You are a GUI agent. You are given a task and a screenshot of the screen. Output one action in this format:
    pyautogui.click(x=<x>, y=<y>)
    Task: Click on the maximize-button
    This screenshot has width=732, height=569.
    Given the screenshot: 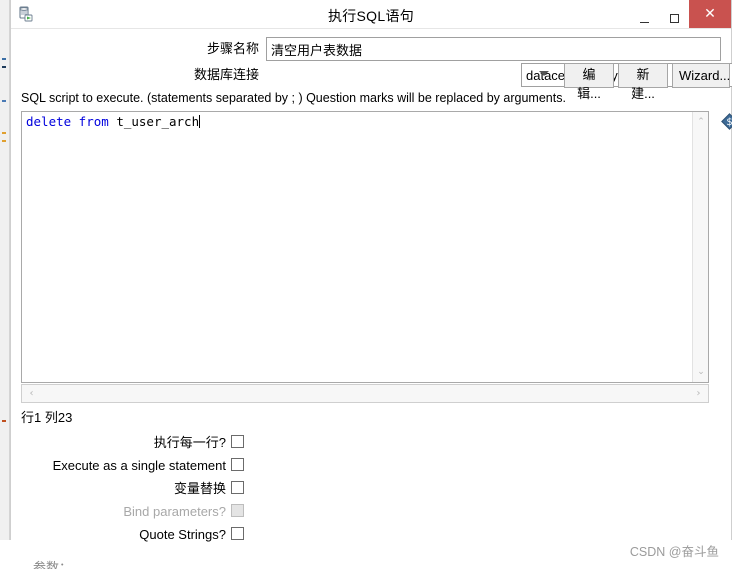 What is the action you would take?
    pyautogui.click(x=674, y=14)
    